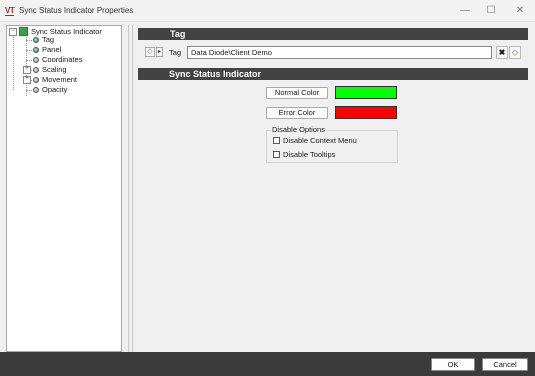 This screenshot has width=535, height=376. Describe the element at coordinates (62, 59) in the screenshot. I see `tree-item-label: Coordinates` at that location.